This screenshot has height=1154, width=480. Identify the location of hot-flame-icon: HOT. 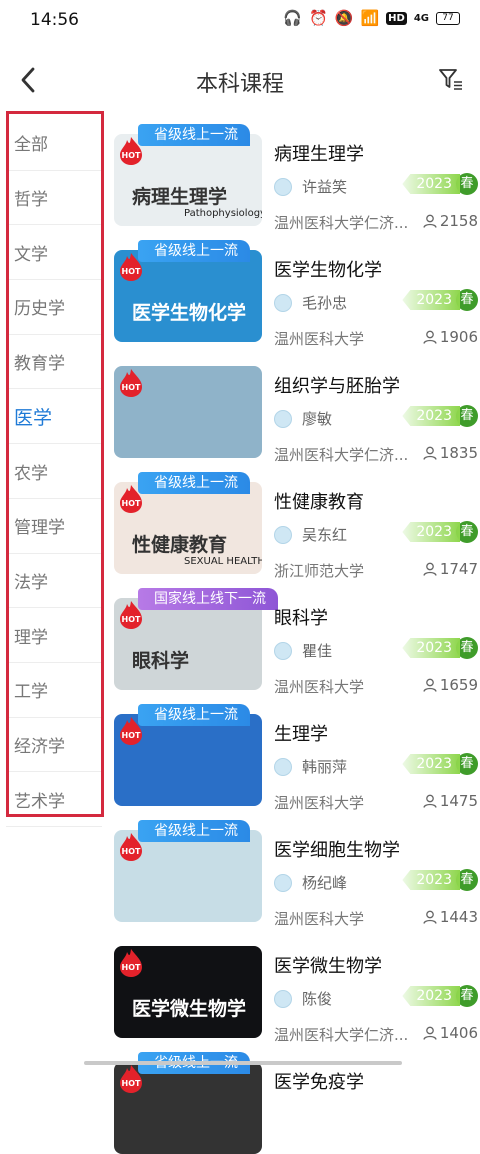
(131, 963).